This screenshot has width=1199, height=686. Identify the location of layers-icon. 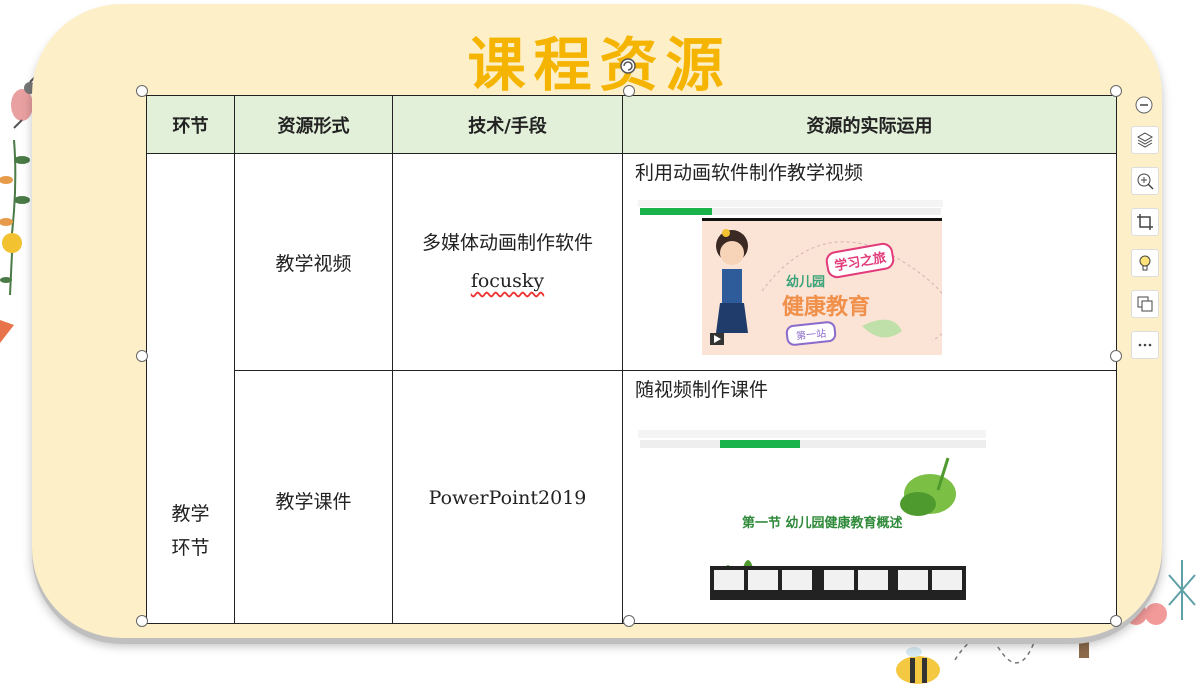
(1145, 140).